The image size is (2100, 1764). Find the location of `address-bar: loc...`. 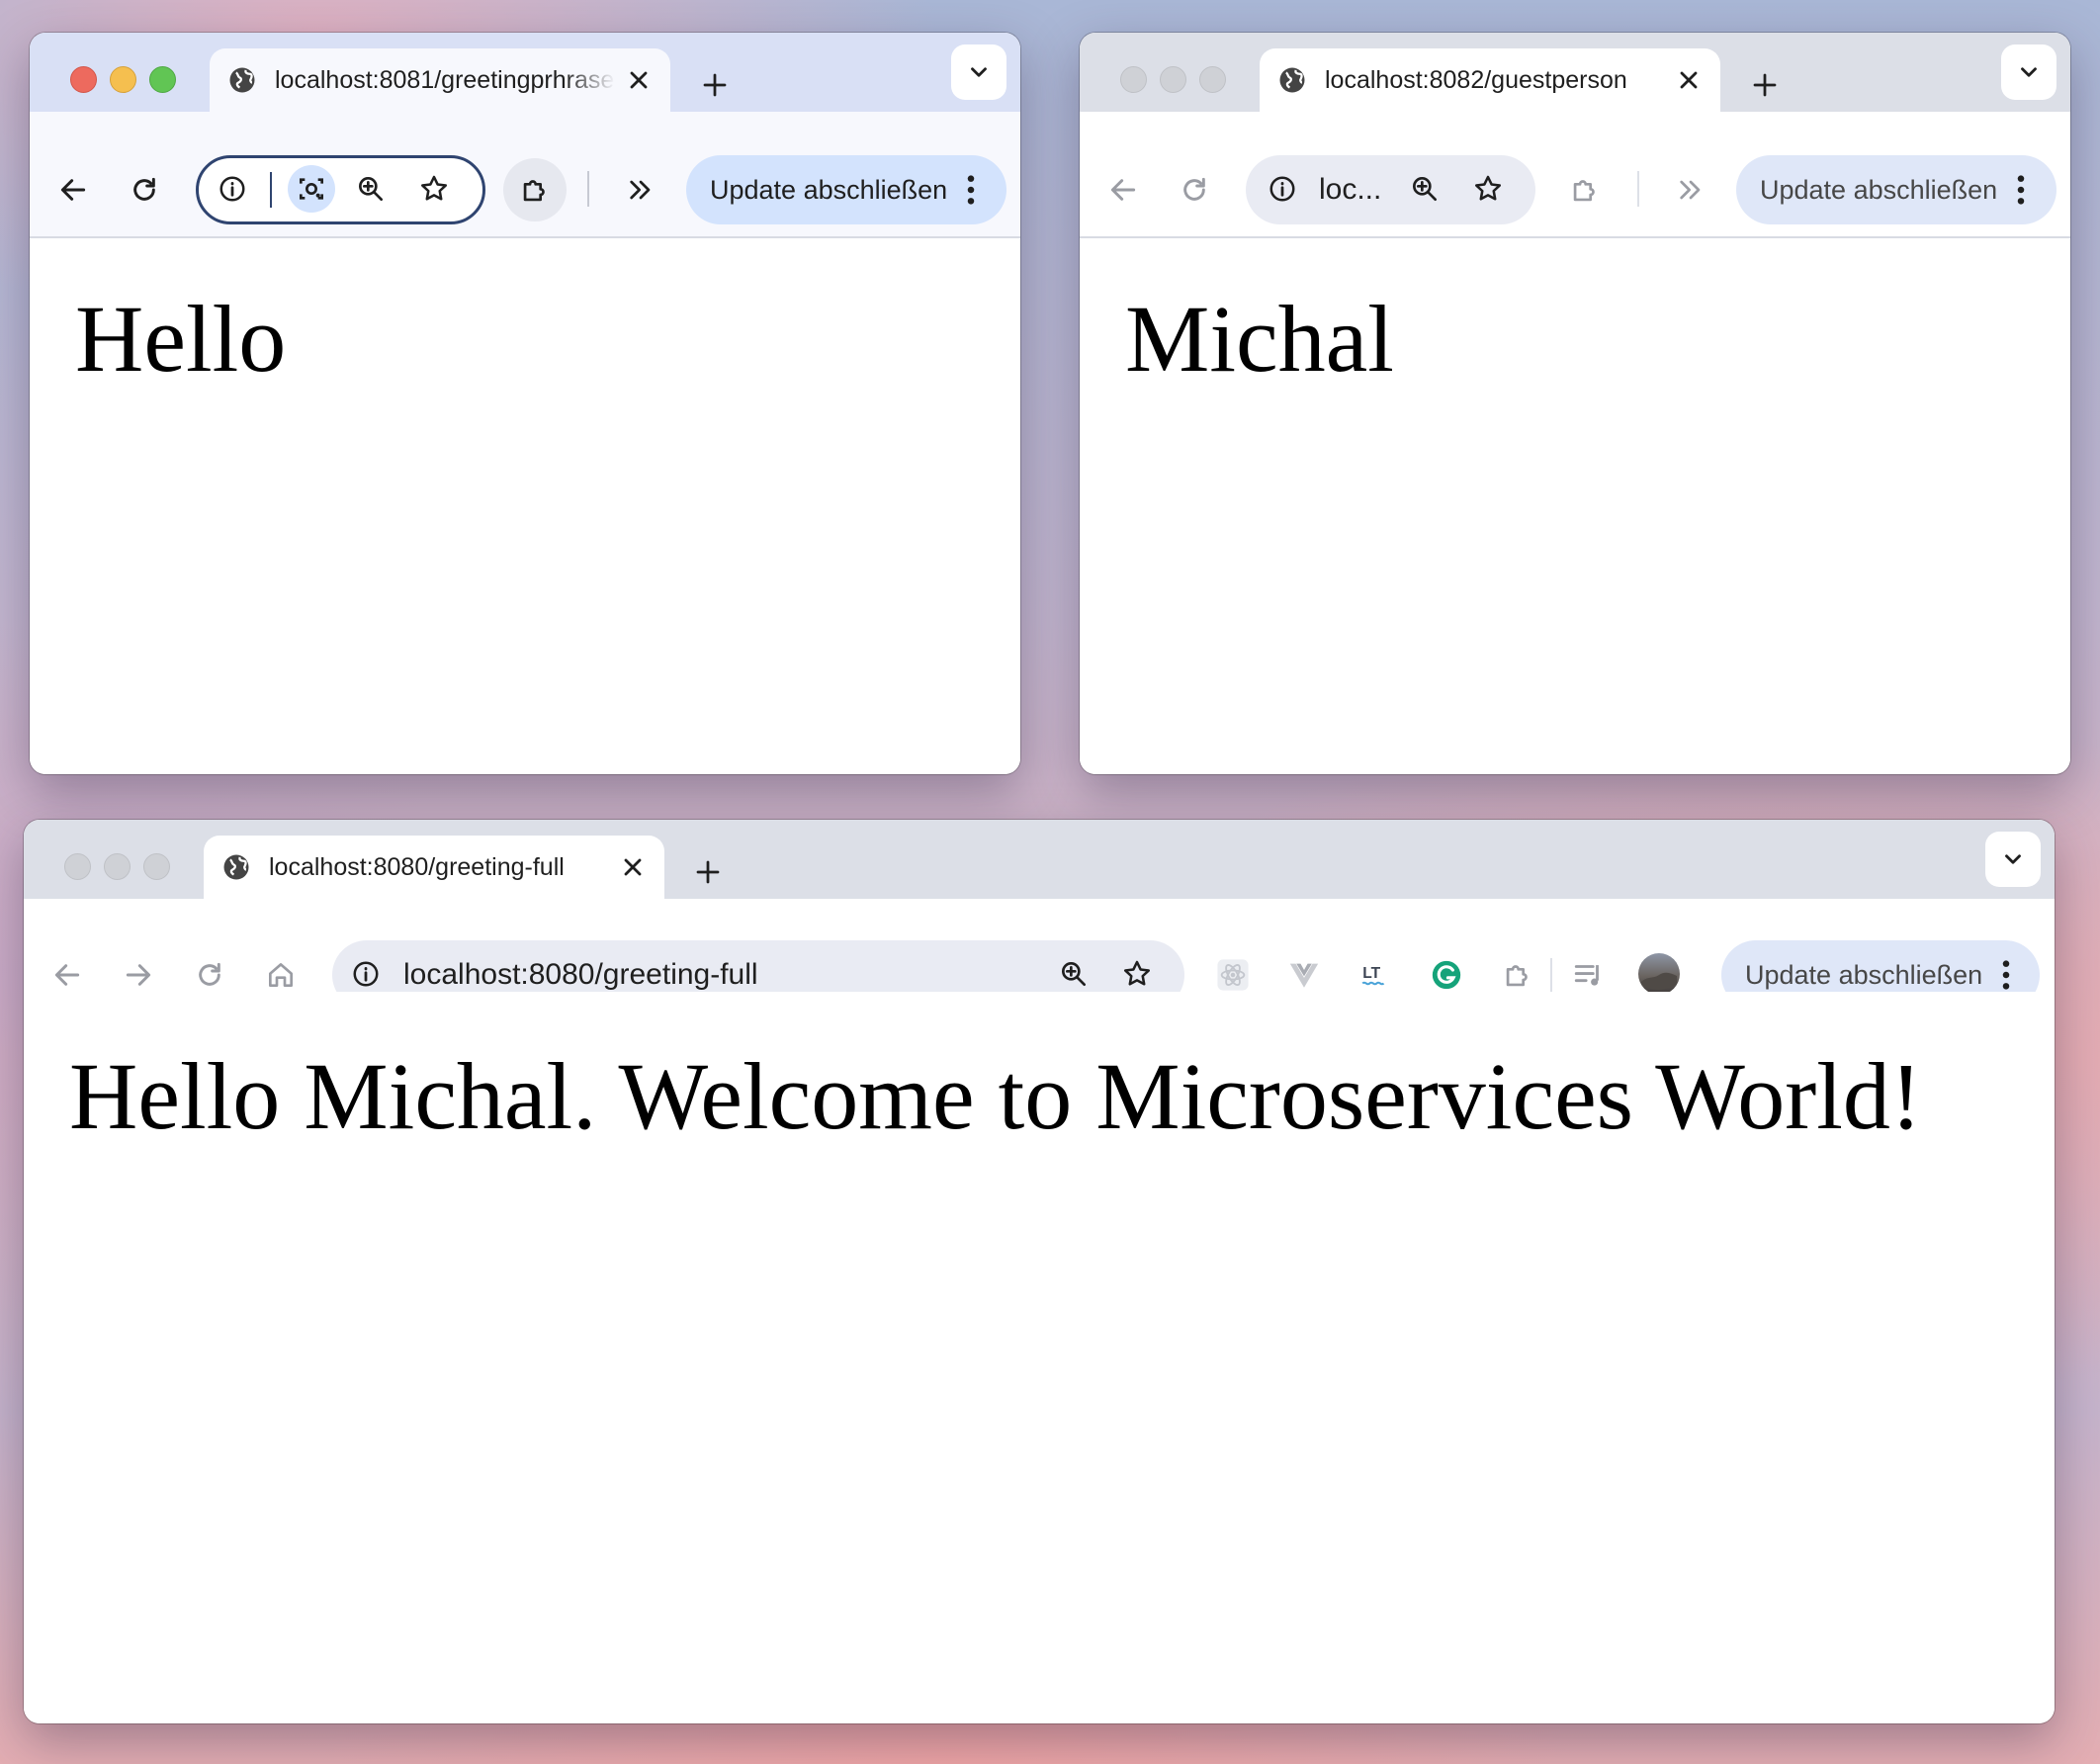

address-bar: loc... is located at coordinates (1390, 190).